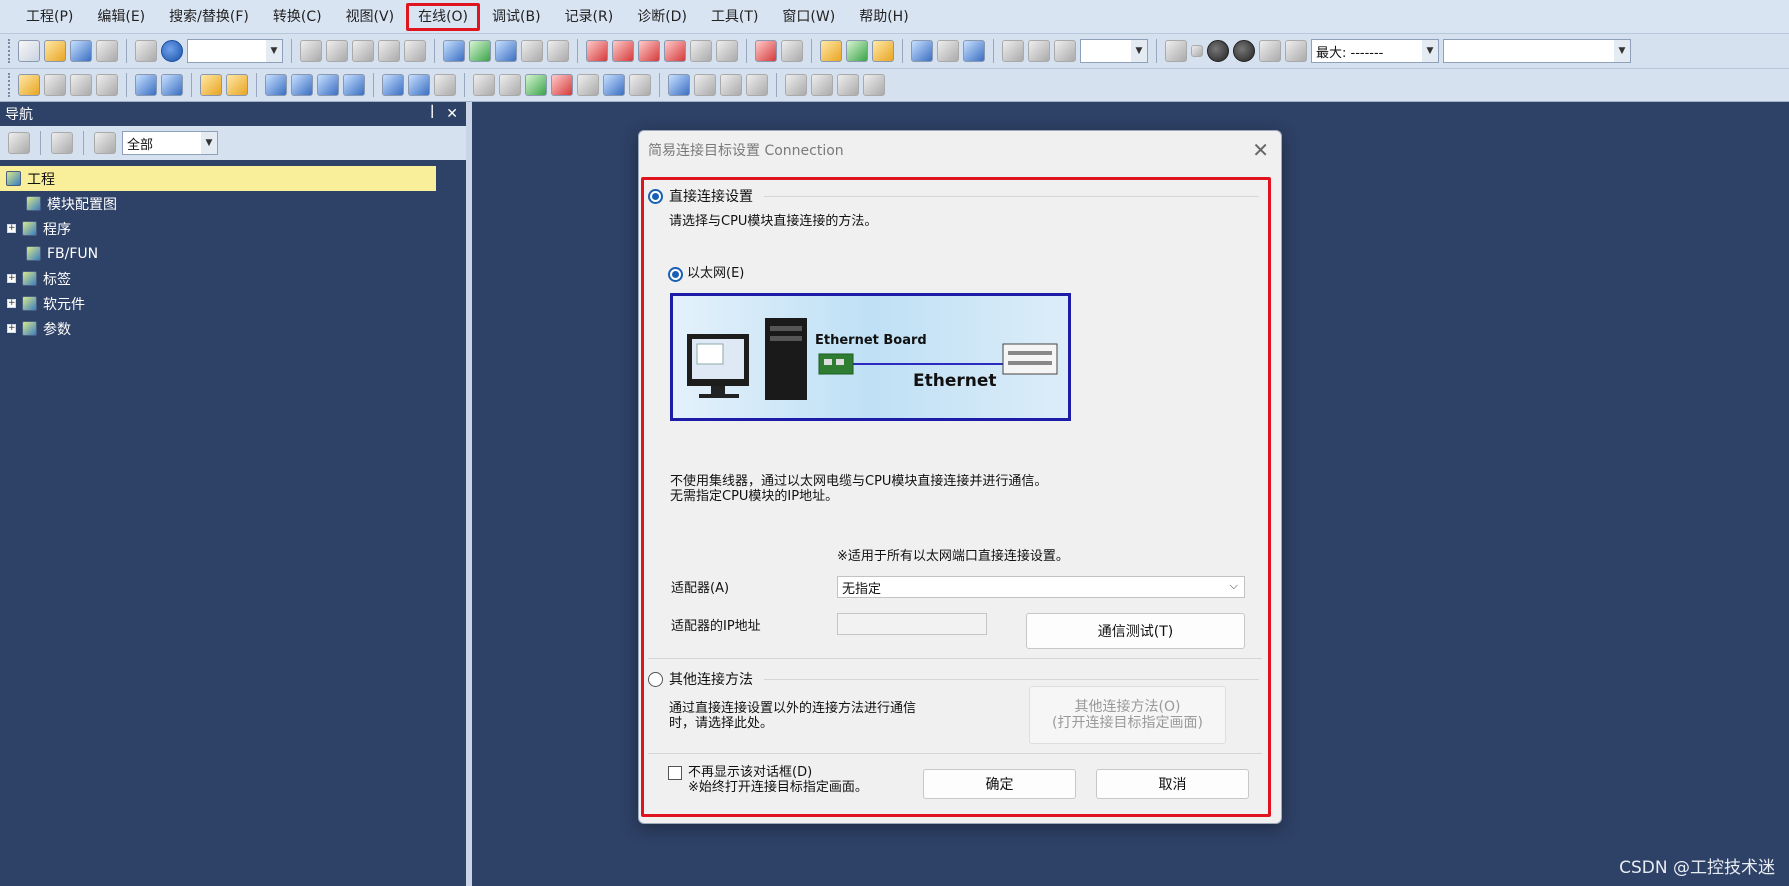 The height and width of the screenshot is (886, 1789). Describe the element at coordinates (209, 17) in the screenshot. I see `menu-find-replace: 搜索/替换(F)` at that location.